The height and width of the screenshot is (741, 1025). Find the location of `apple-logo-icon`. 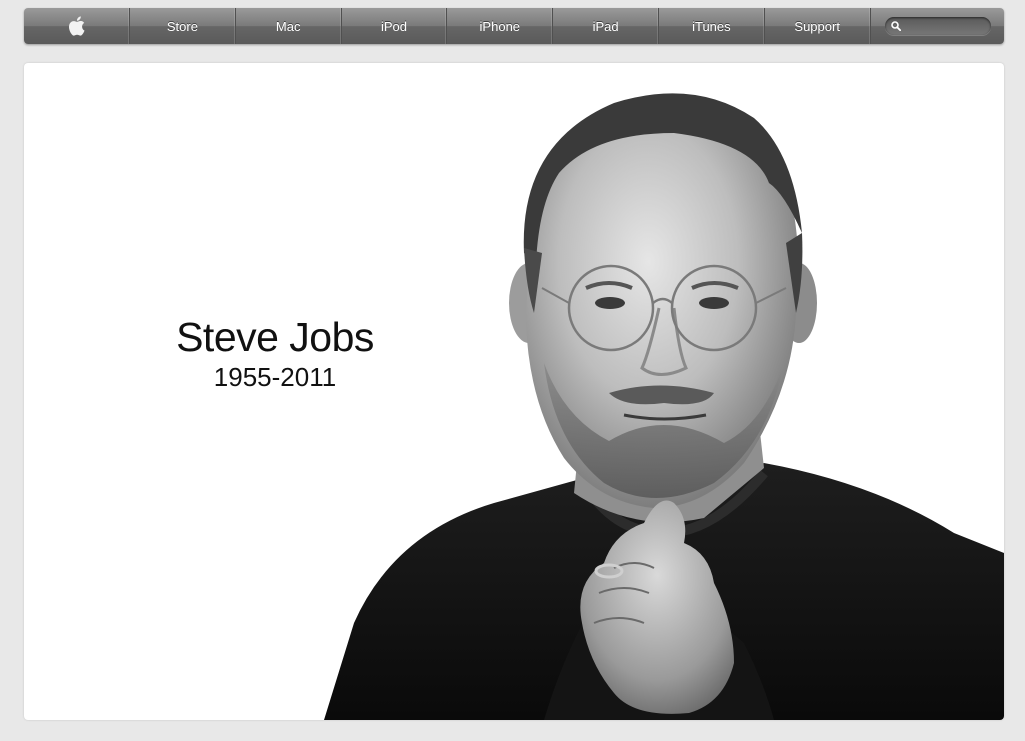

apple-logo-icon is located at coordinates (77, 26).